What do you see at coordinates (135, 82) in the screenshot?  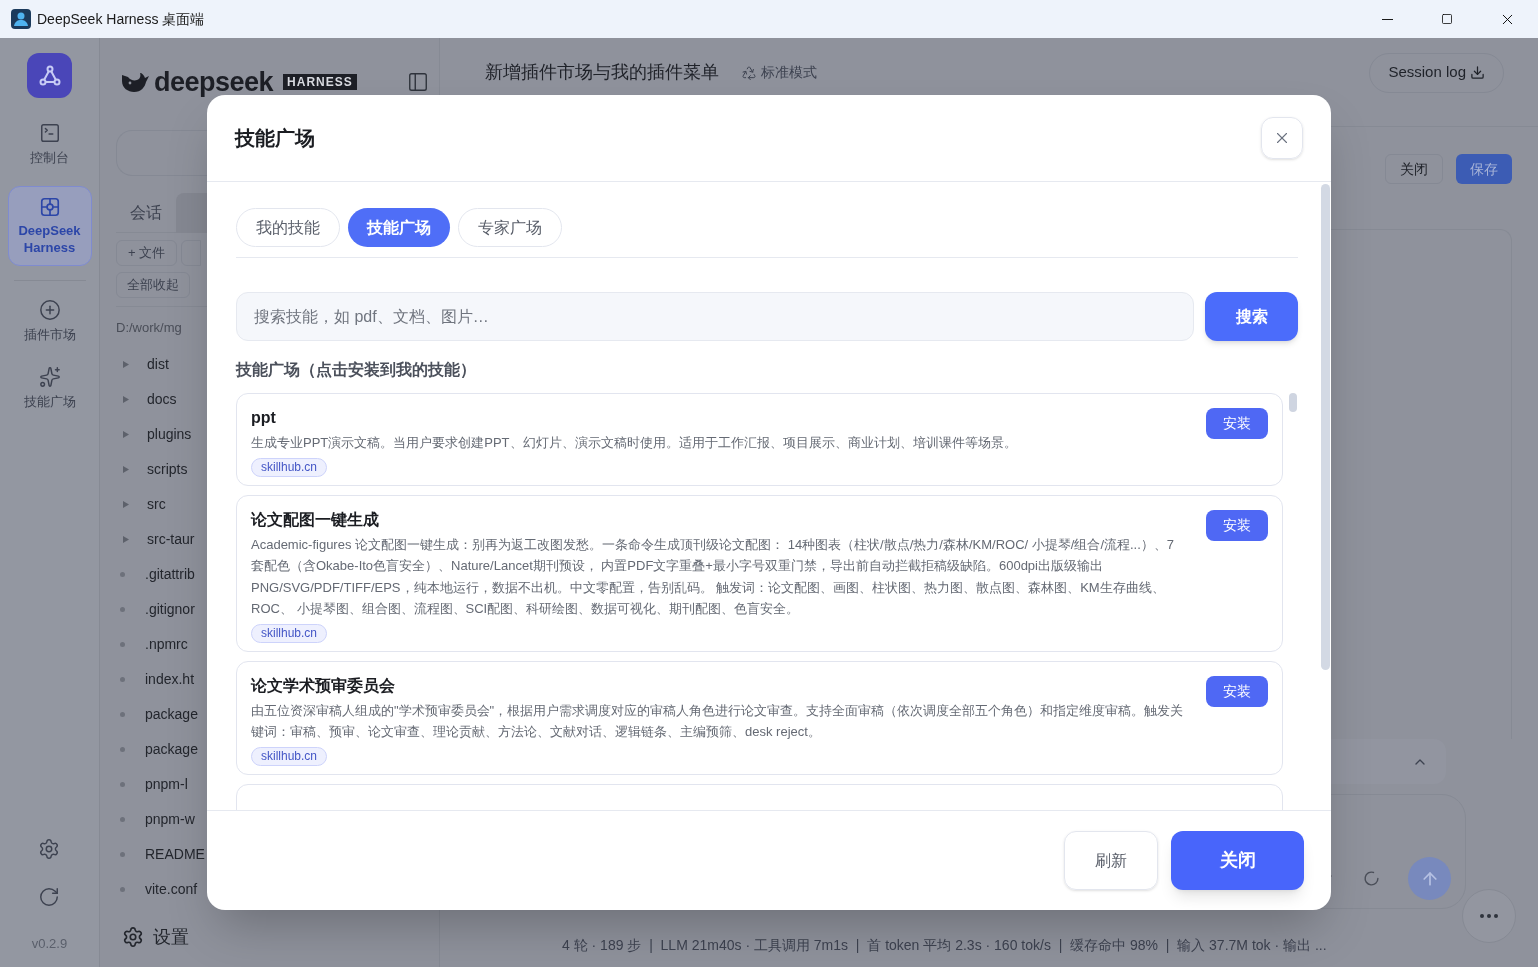 I see `whale-logo-icon` at bounding box center [135, 82].